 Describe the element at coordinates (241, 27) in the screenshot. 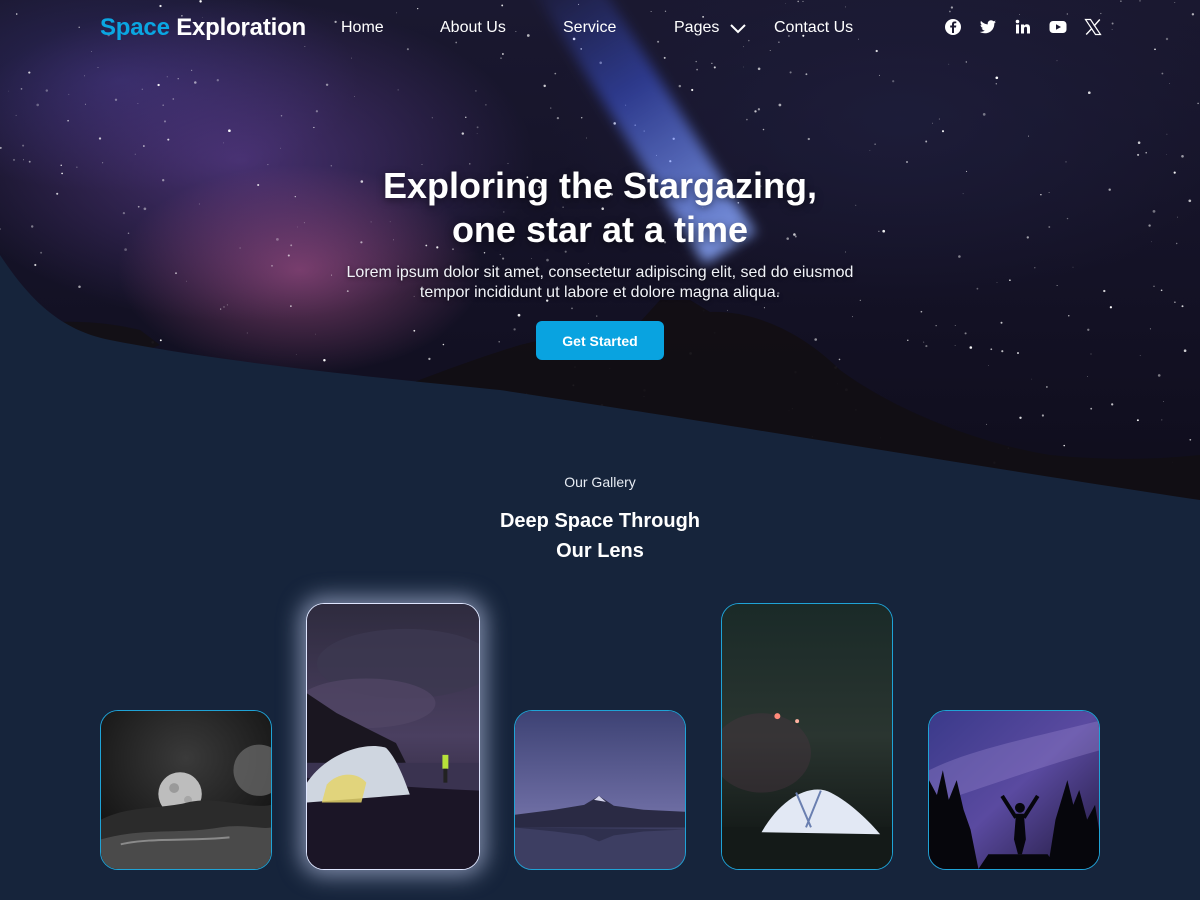

I see `logo-main-text: Exploration` at that location.